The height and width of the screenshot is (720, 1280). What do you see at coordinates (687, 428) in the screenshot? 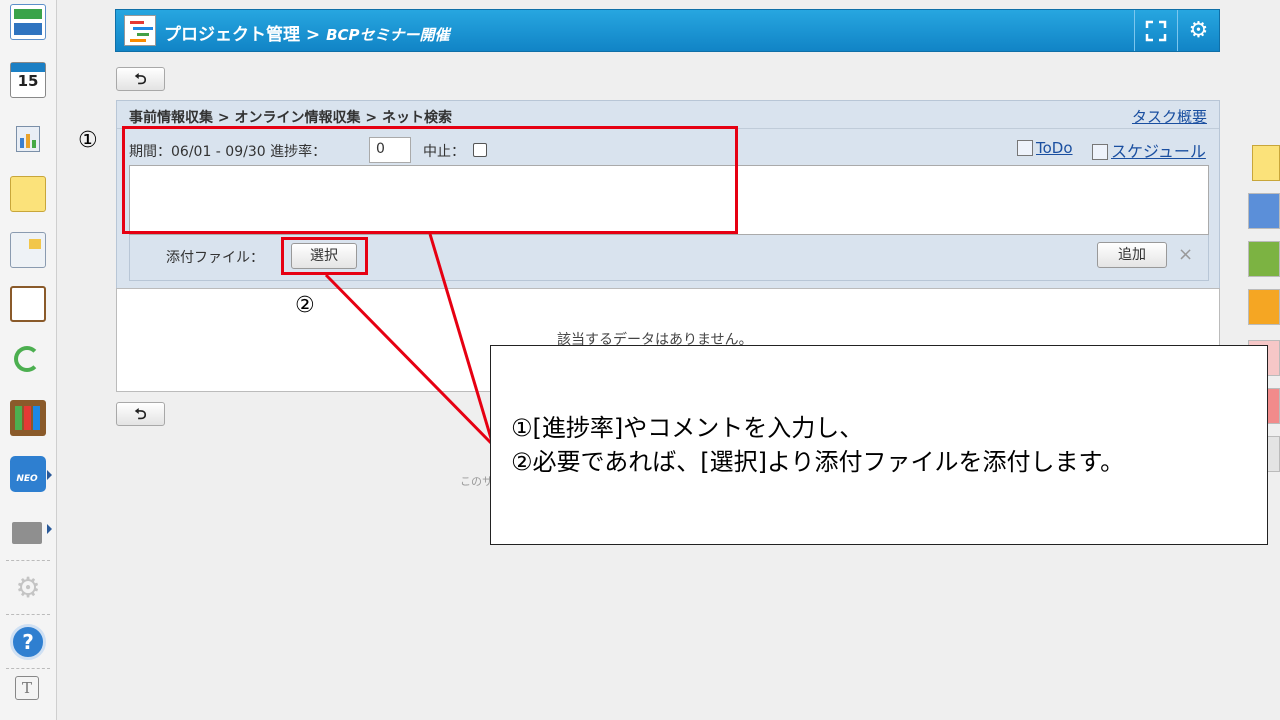
I see `callout-line-1: ①[進捗率]やコメントを入力し、` at bounding box center [687, 428].